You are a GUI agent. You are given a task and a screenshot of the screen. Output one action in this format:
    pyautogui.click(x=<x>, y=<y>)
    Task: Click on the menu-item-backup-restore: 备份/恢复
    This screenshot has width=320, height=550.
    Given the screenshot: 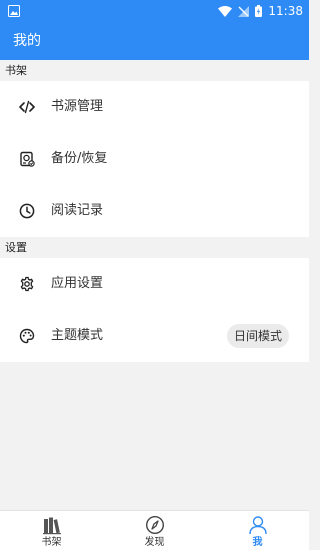 What is the action you would take?
    pyautogui.click(x=154, y=159)
    